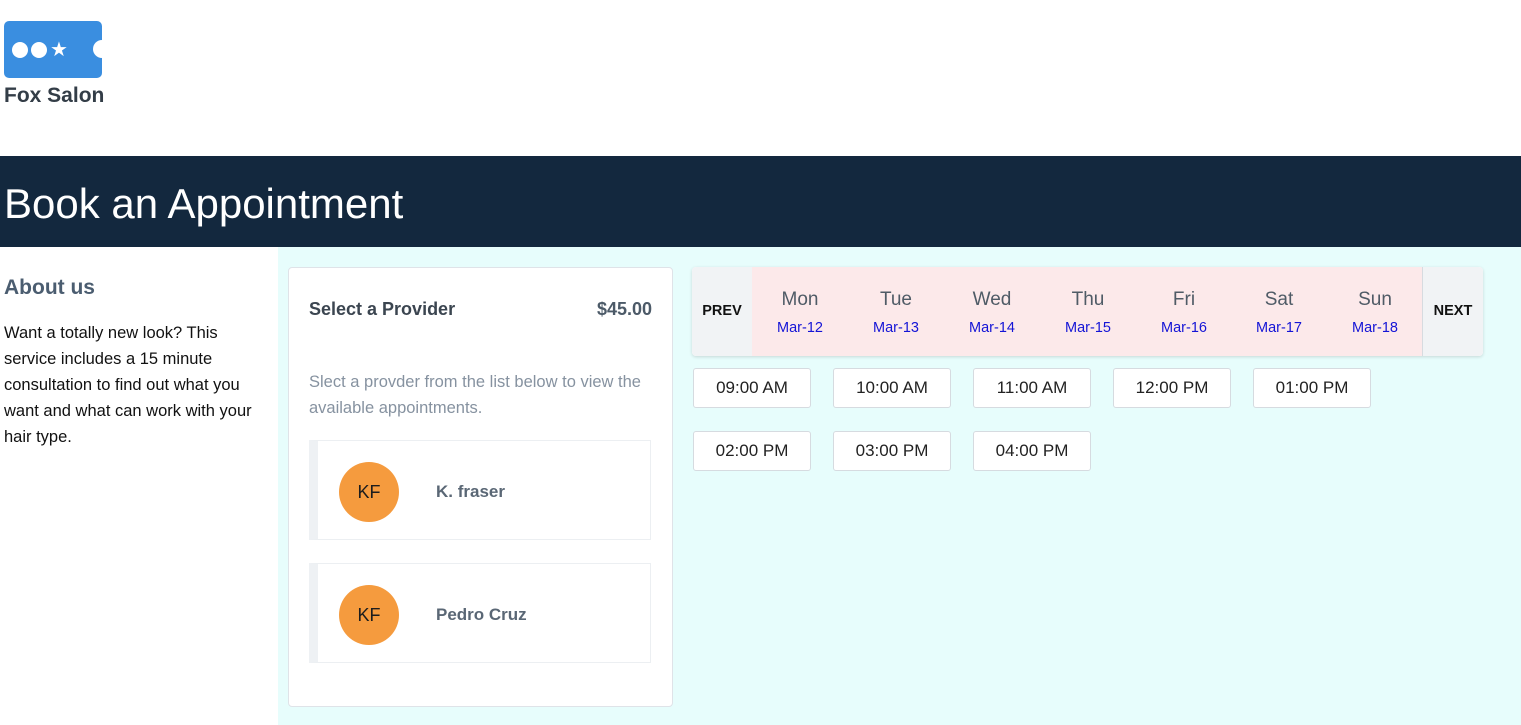  I want to click on day-mon: Mon Mar-12, so click(800, 311).